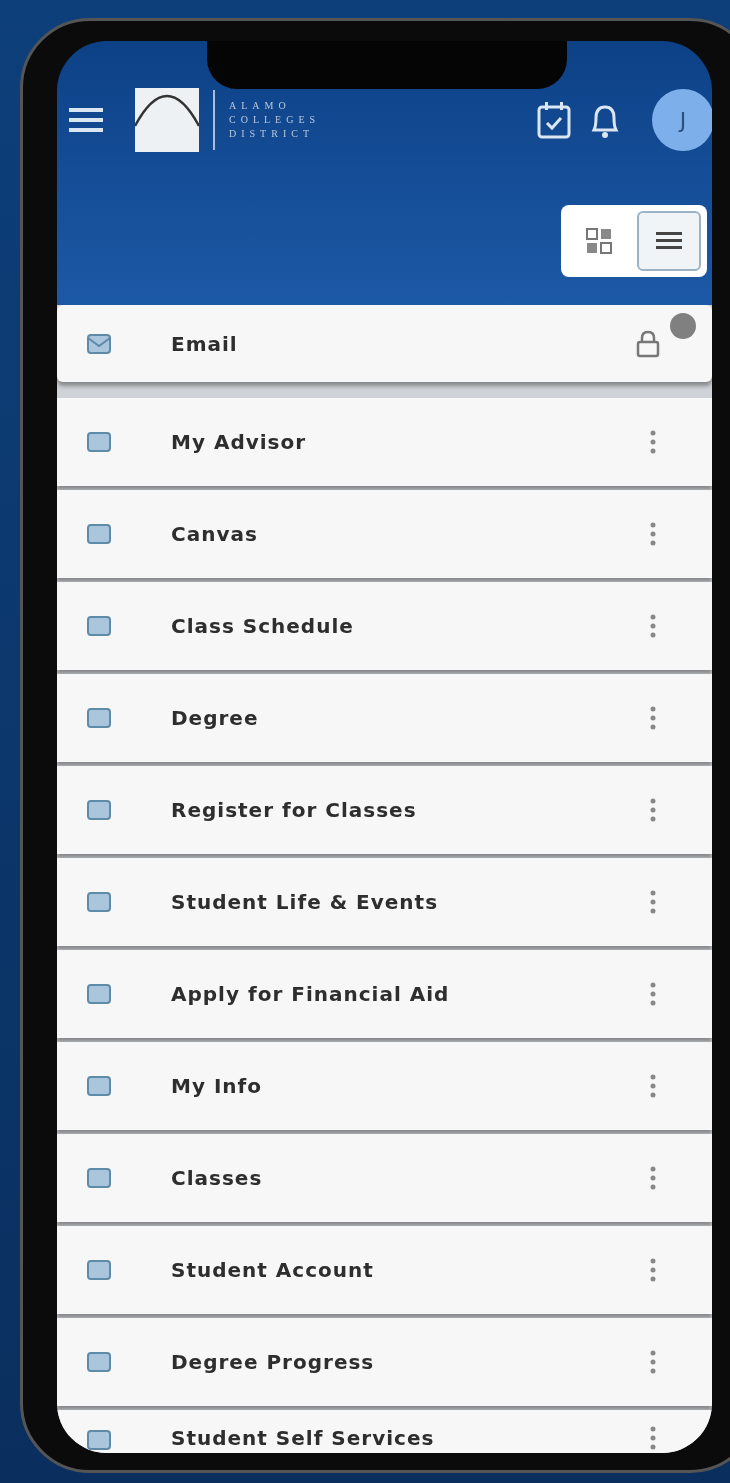 The height and width of the screenshot is (1483, 730). Describe the element at coordinates (384, 1086) in the screenshot. I see `tile-row: My Info` at that location.